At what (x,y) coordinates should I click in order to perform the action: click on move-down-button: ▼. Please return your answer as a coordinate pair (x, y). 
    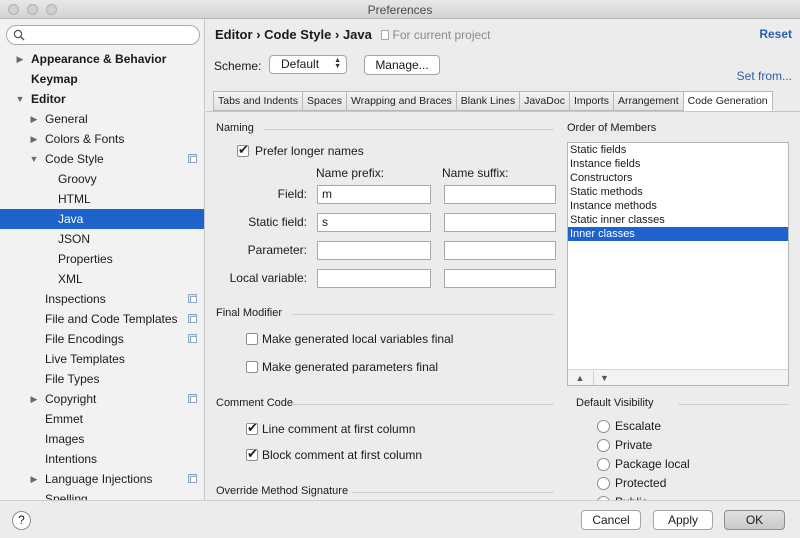
    Looking at the image, I should click on (604, 378).